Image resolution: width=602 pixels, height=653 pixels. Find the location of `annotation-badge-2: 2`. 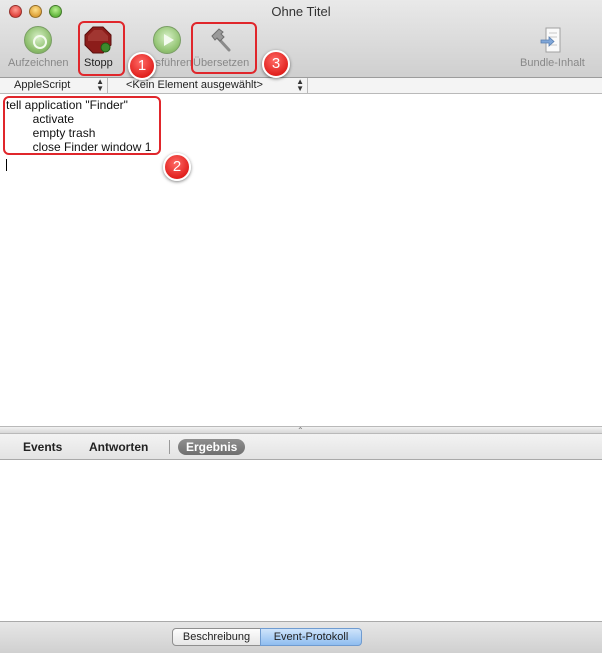

annotation-badge-2: 2 is located at coordinates (177, 167).